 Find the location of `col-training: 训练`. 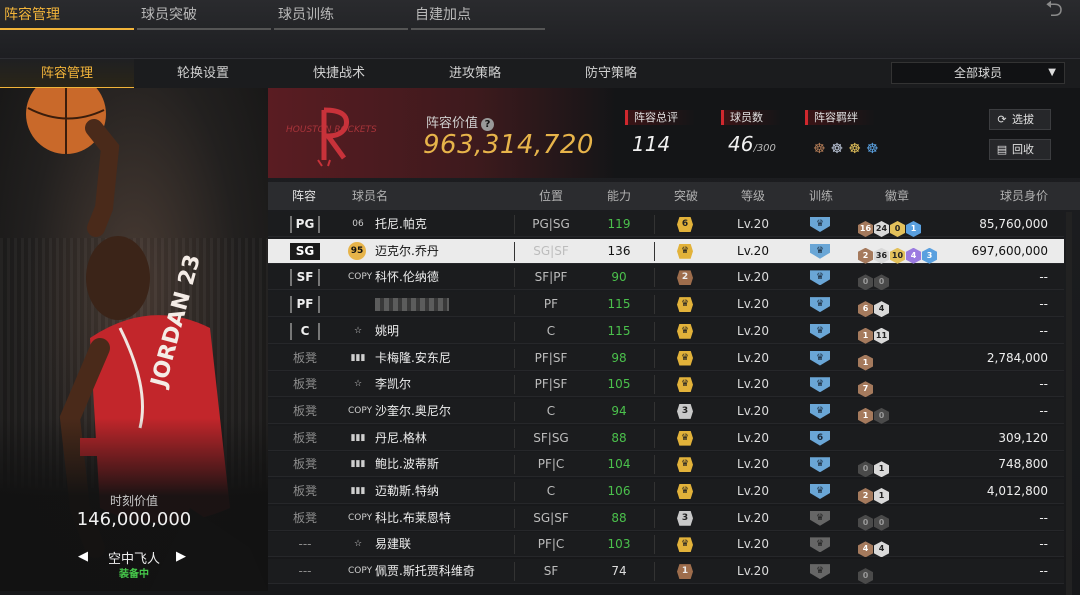

col-training: 训练 is located at coordinates (821, 196).